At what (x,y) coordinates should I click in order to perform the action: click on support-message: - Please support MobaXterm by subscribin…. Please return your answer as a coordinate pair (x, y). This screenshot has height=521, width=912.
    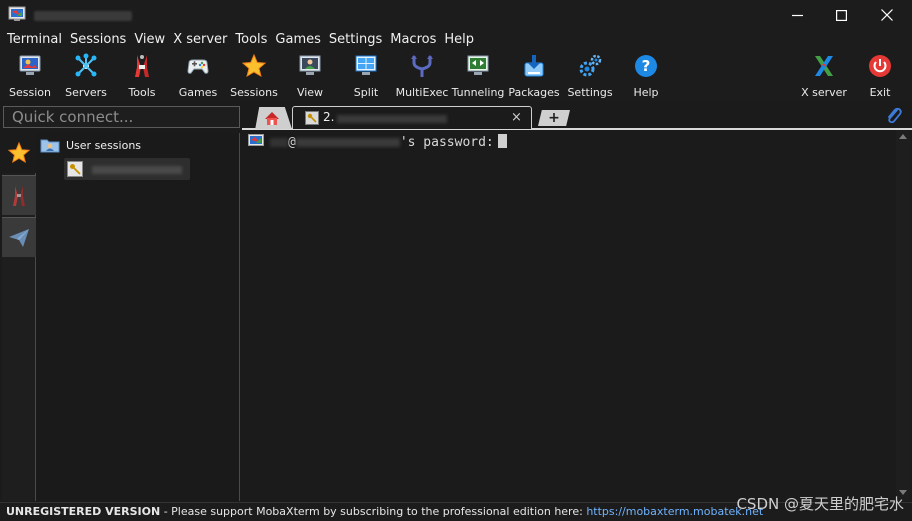
    Looking at the image, I should click on (373, 511).